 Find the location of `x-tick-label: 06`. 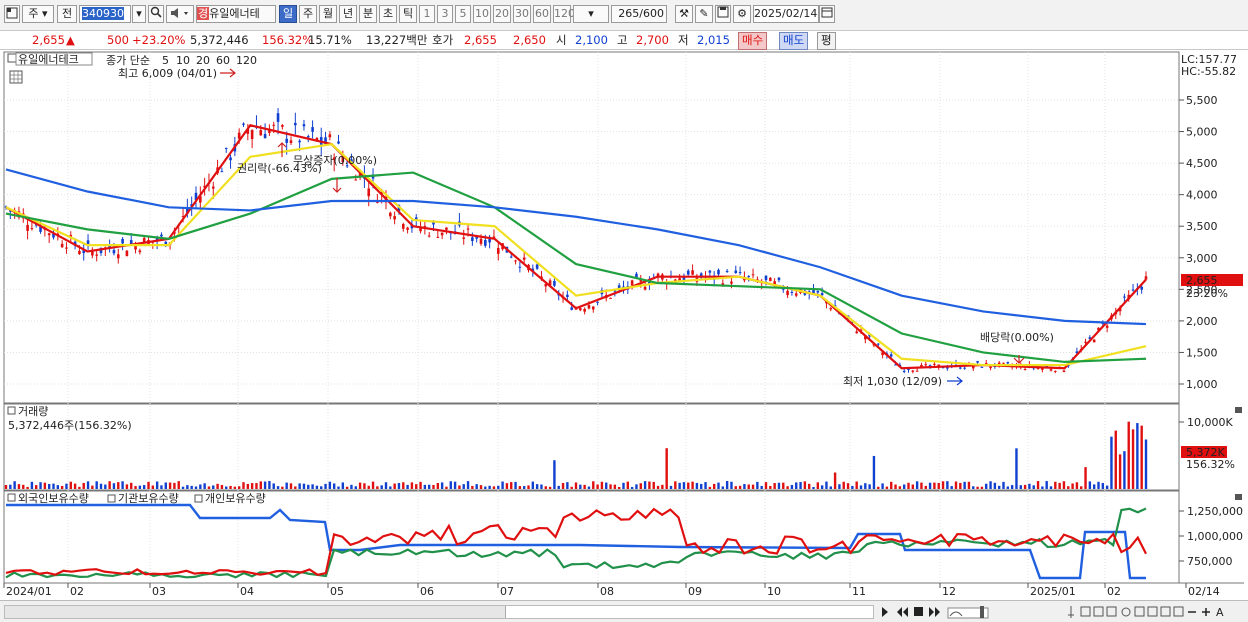

x-tick-label: 06 is located at coordinates (427, 591).